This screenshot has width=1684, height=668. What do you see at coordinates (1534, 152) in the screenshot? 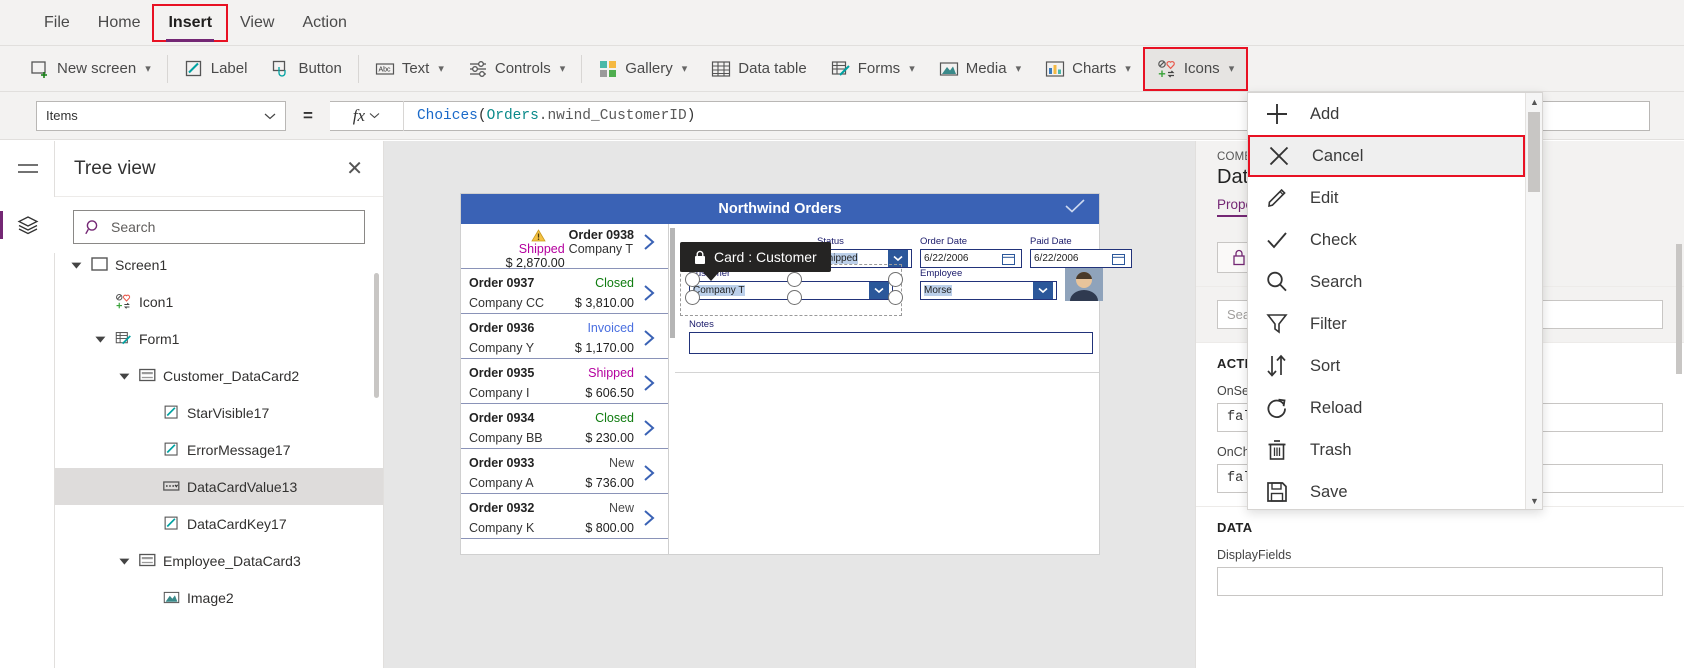
I see `scrollbar-thumb` at bounding box center [1534, 152].